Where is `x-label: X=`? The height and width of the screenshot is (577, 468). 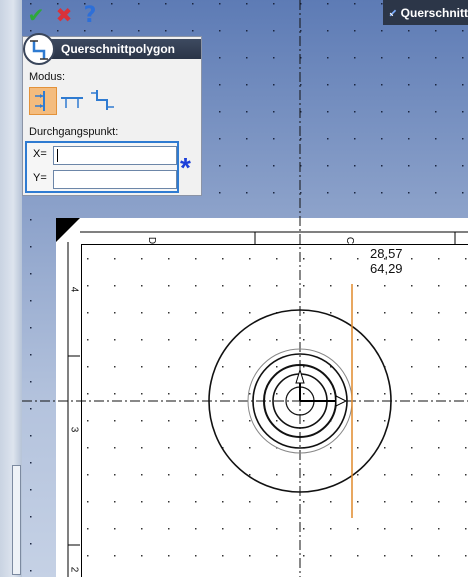
x-label: X= is located at coordinates (40, 154).